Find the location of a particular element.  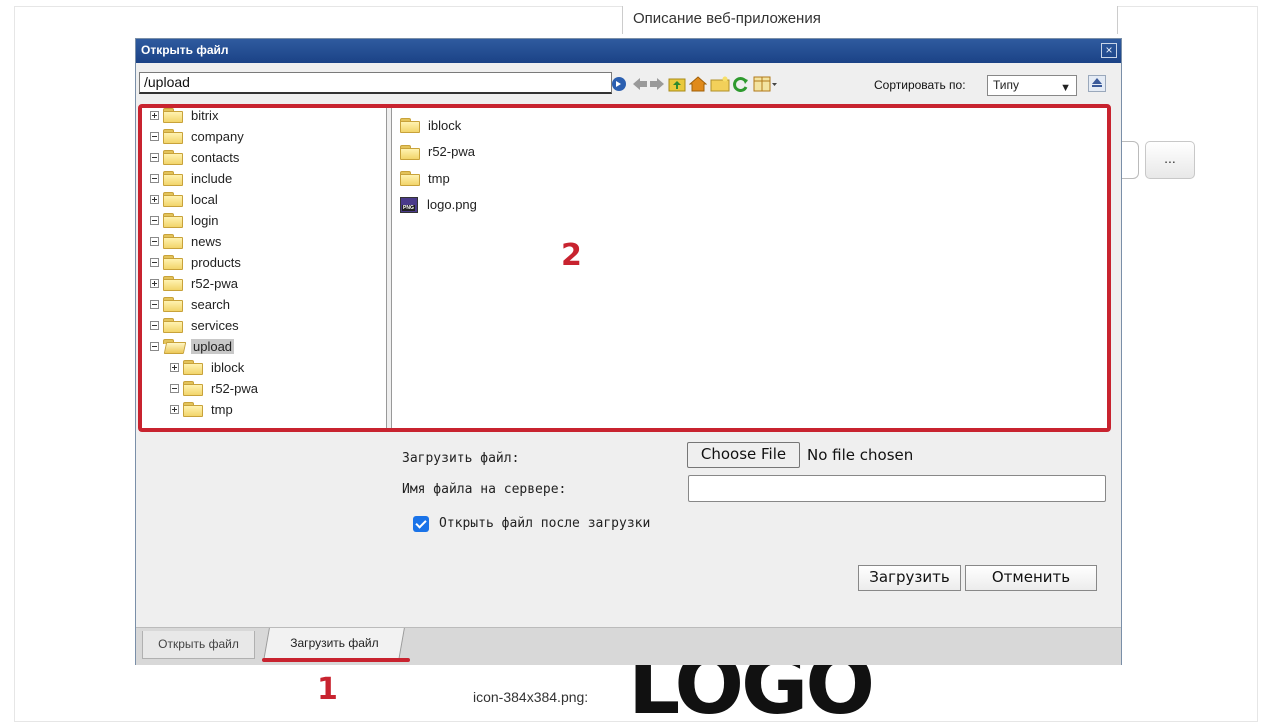

annotation-number-1: 1 is located at coordinates (327, 689).